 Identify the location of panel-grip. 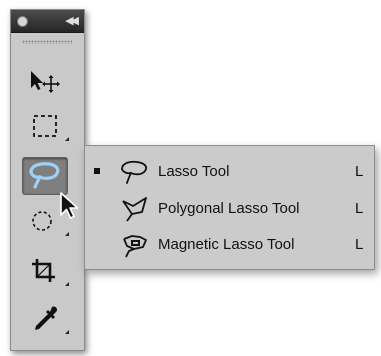
(47, 42).